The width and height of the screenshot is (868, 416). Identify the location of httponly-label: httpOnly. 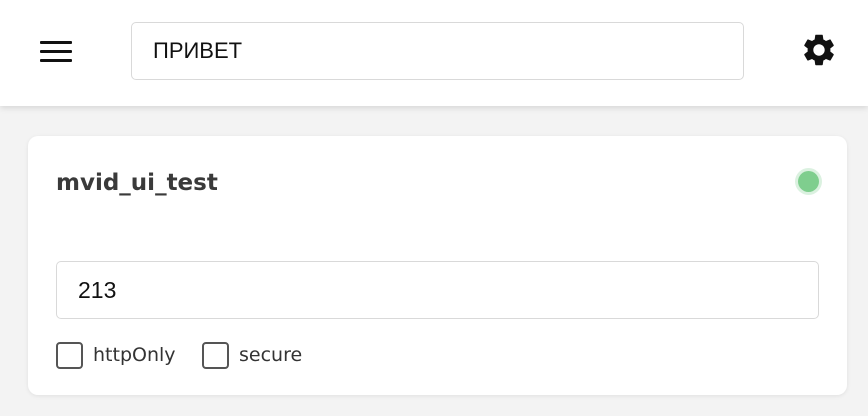
(134, 355).